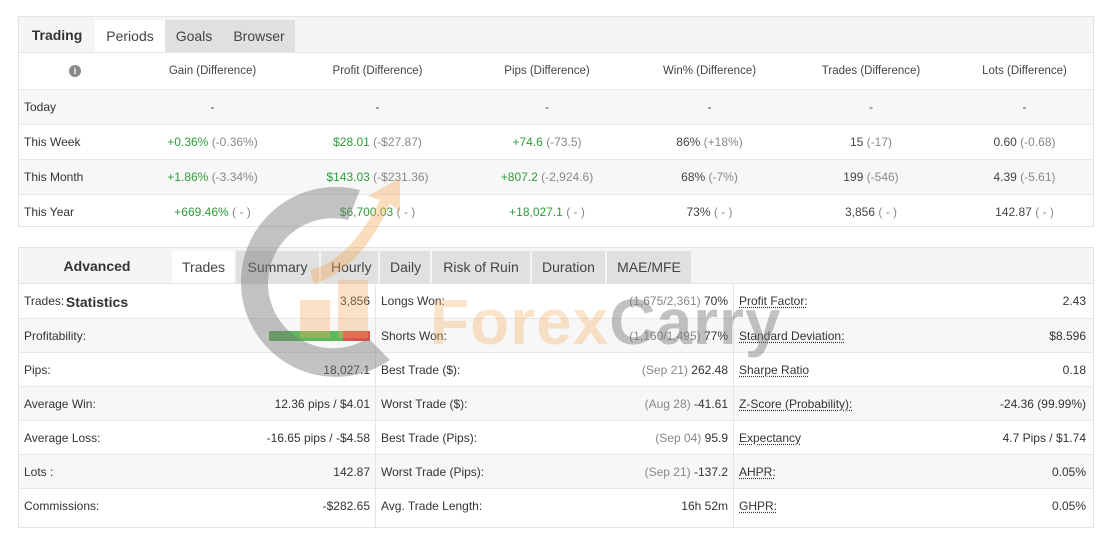 This screenshot has width=1108, height=540. I want to click on stat-value-best-trade-pips: (Sep 04) 95.9, so click(691, 438).